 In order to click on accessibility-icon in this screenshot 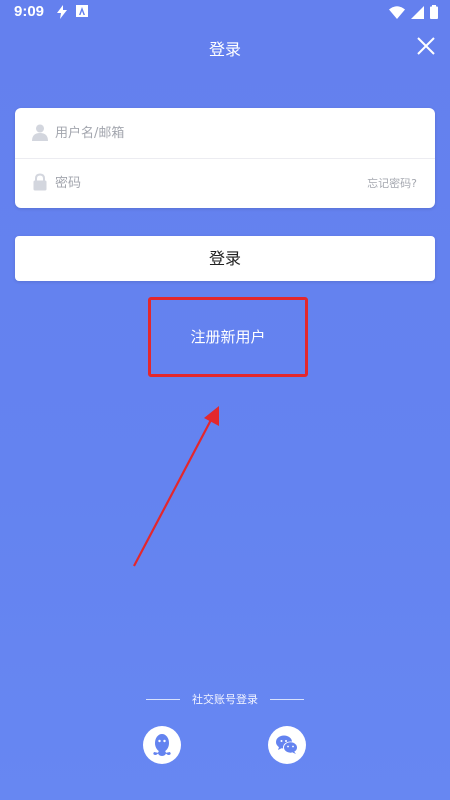, I will do `click(82, 11)`.